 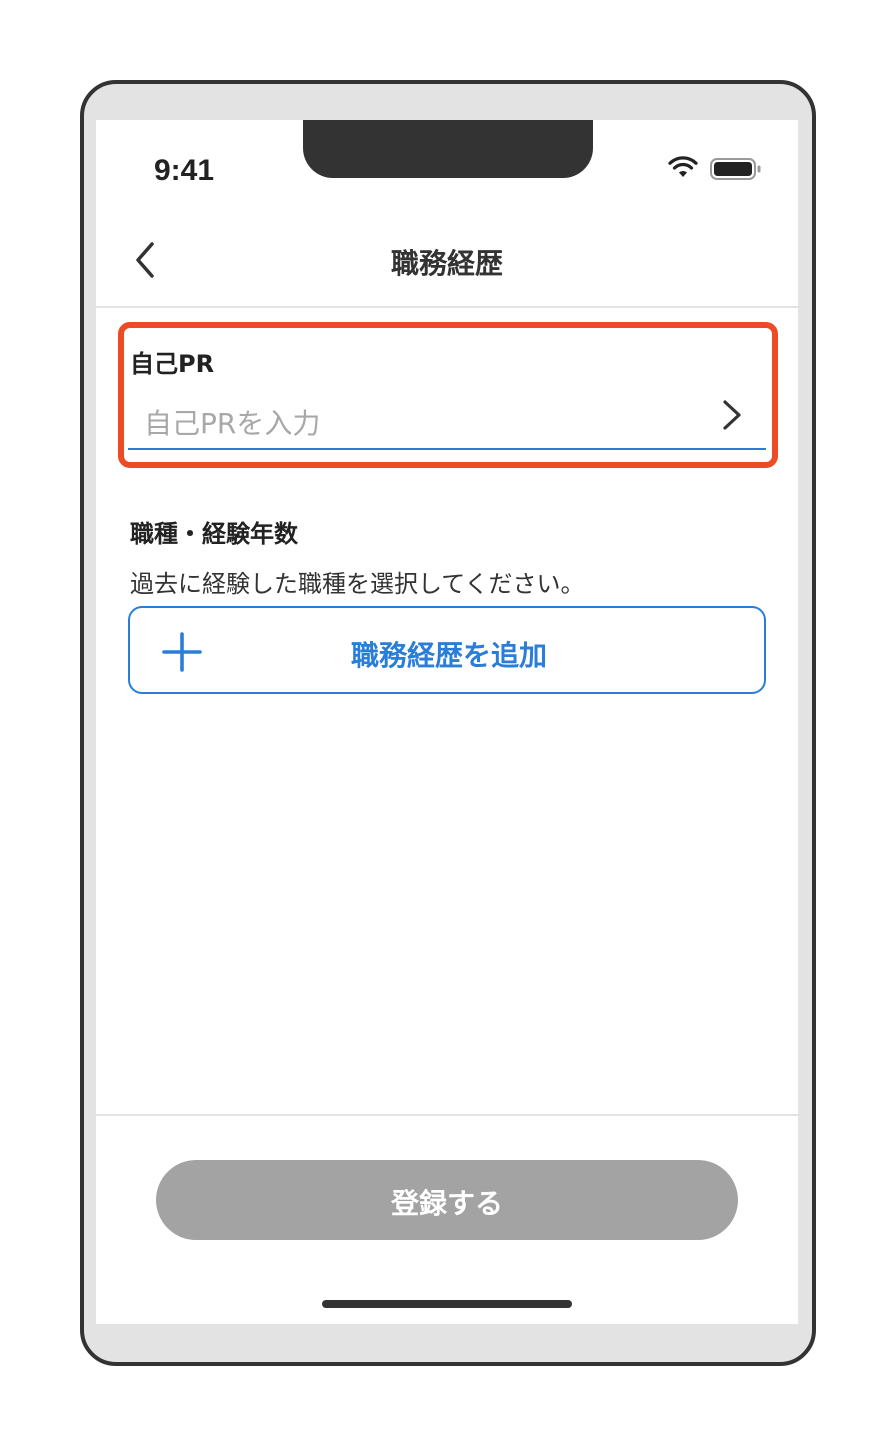 What do you see at coordinates (447, 420) in the screenshot?
I see `self-pr-input: 自己PRを入力` at bounding box center [447, 420].